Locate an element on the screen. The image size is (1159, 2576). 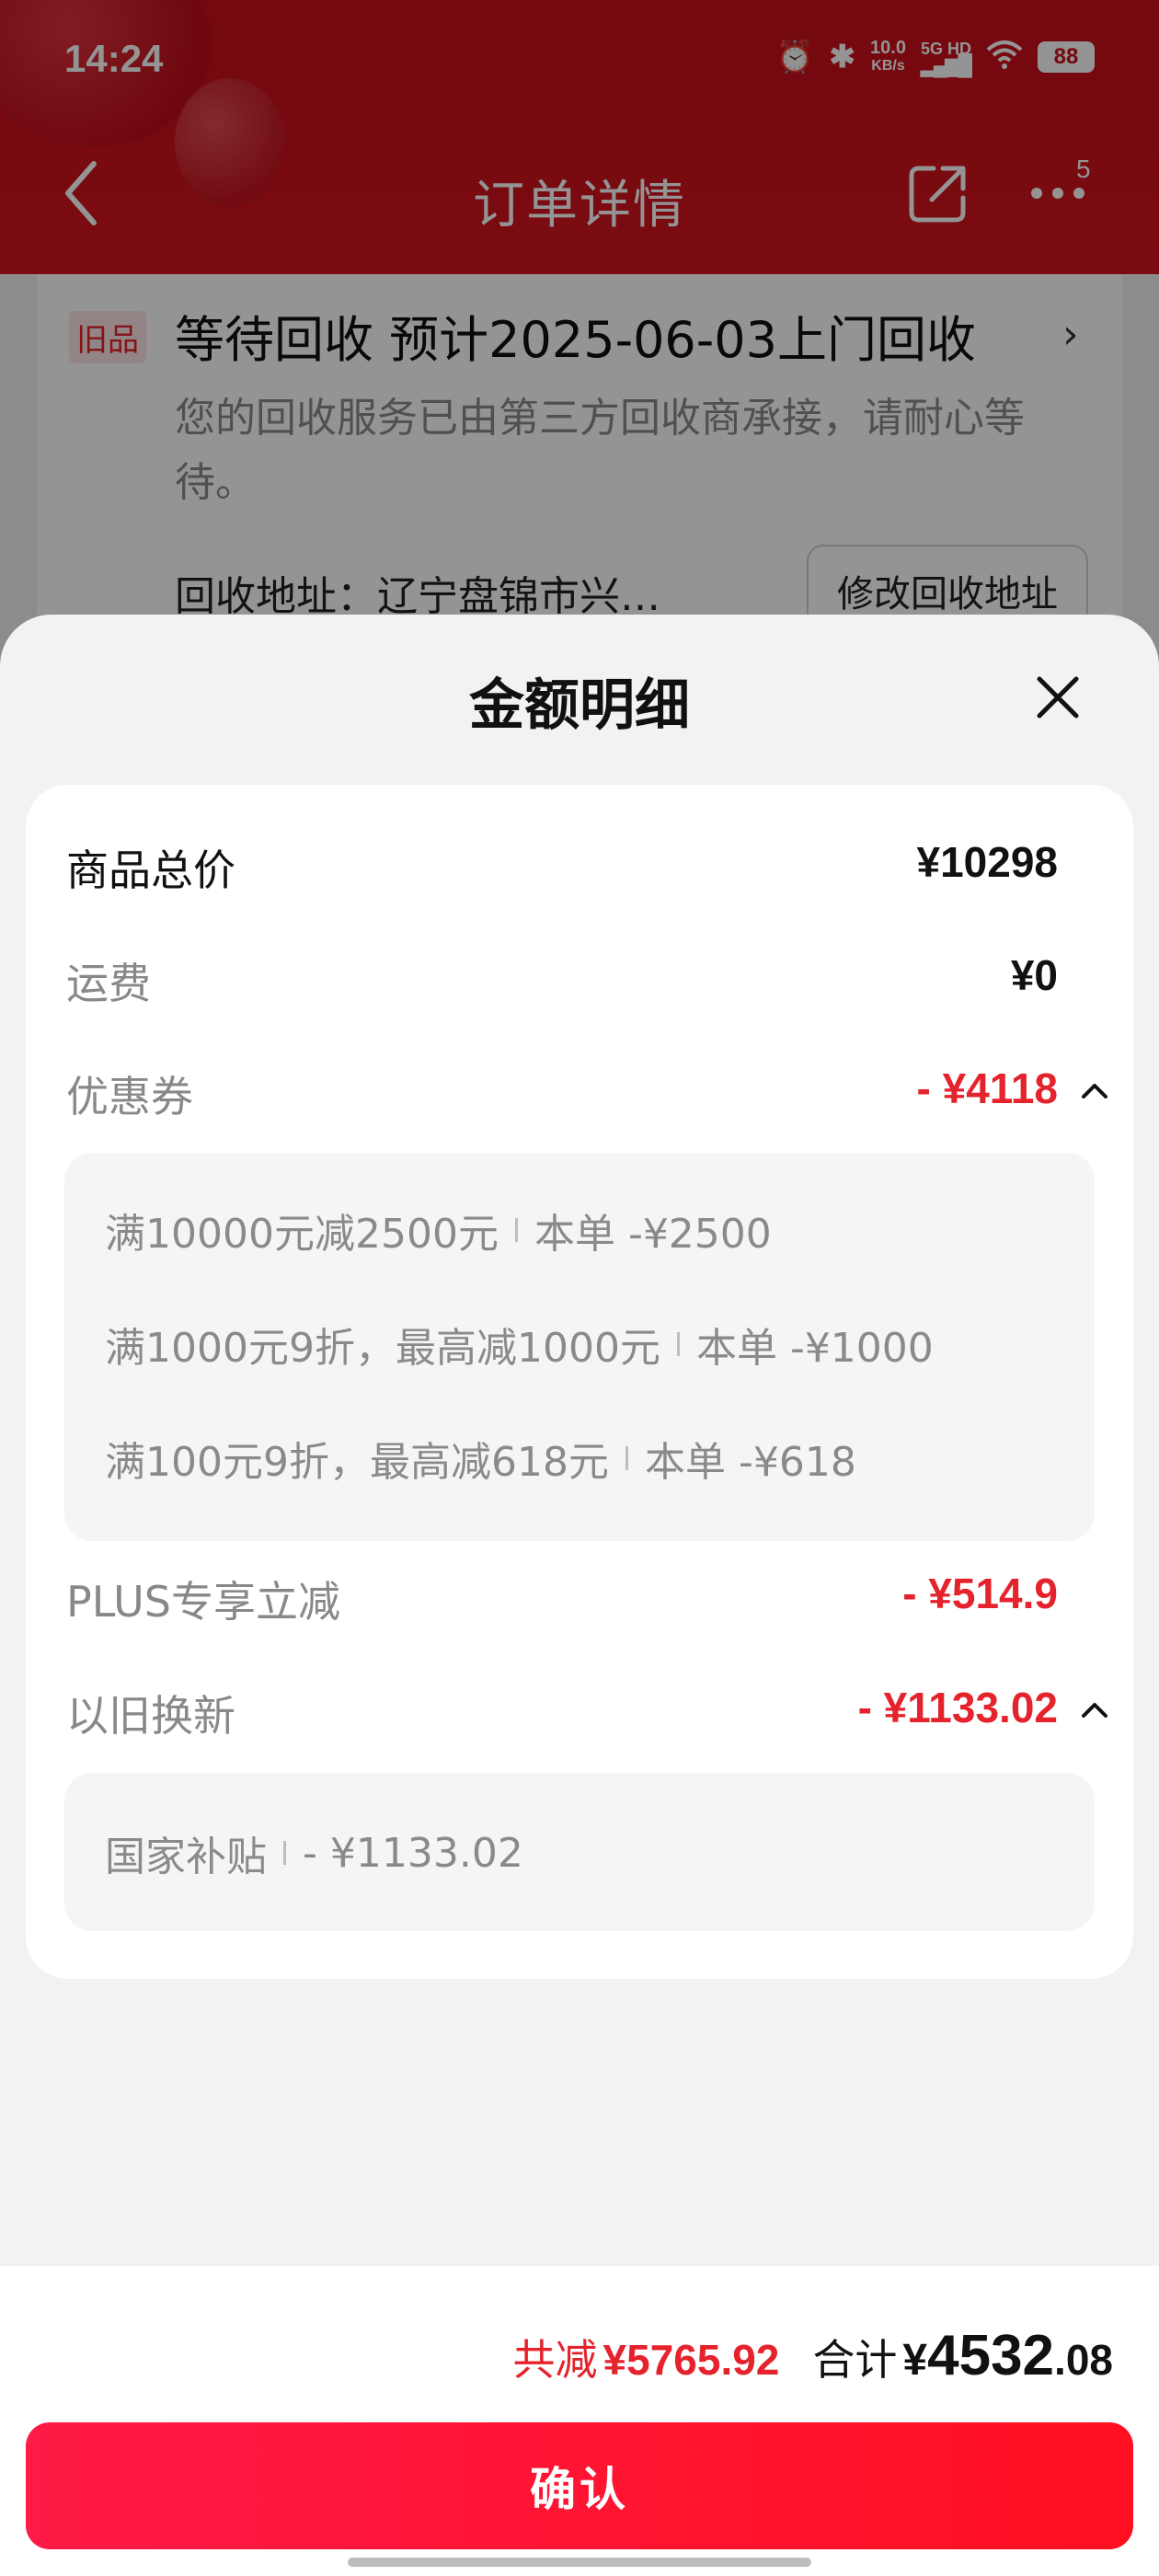
coupon-detail-item: 满100元9折，最高减618元 本单 -¥618 is located at coordinates (480, 1458).